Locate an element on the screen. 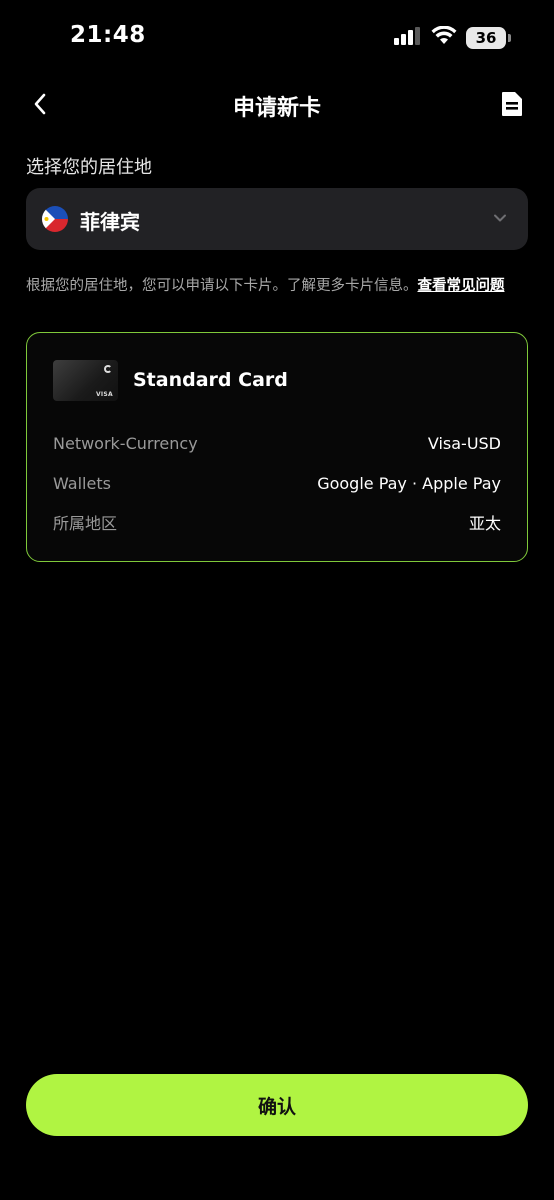  document-icon is located at coordinates (512, 106).